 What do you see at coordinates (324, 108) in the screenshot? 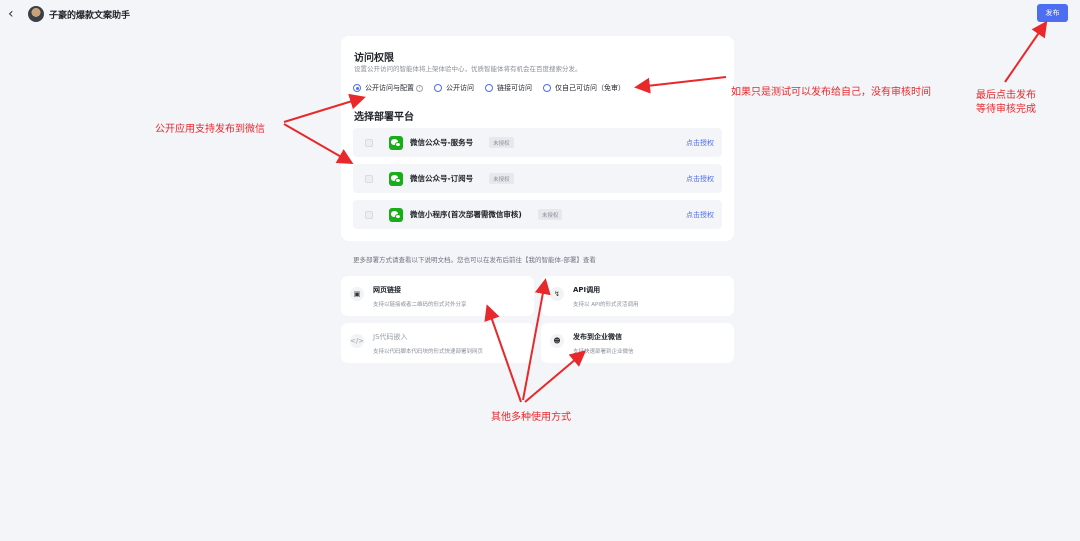
I see `arrow-to-public-radio` at bounding box center [324, 108].